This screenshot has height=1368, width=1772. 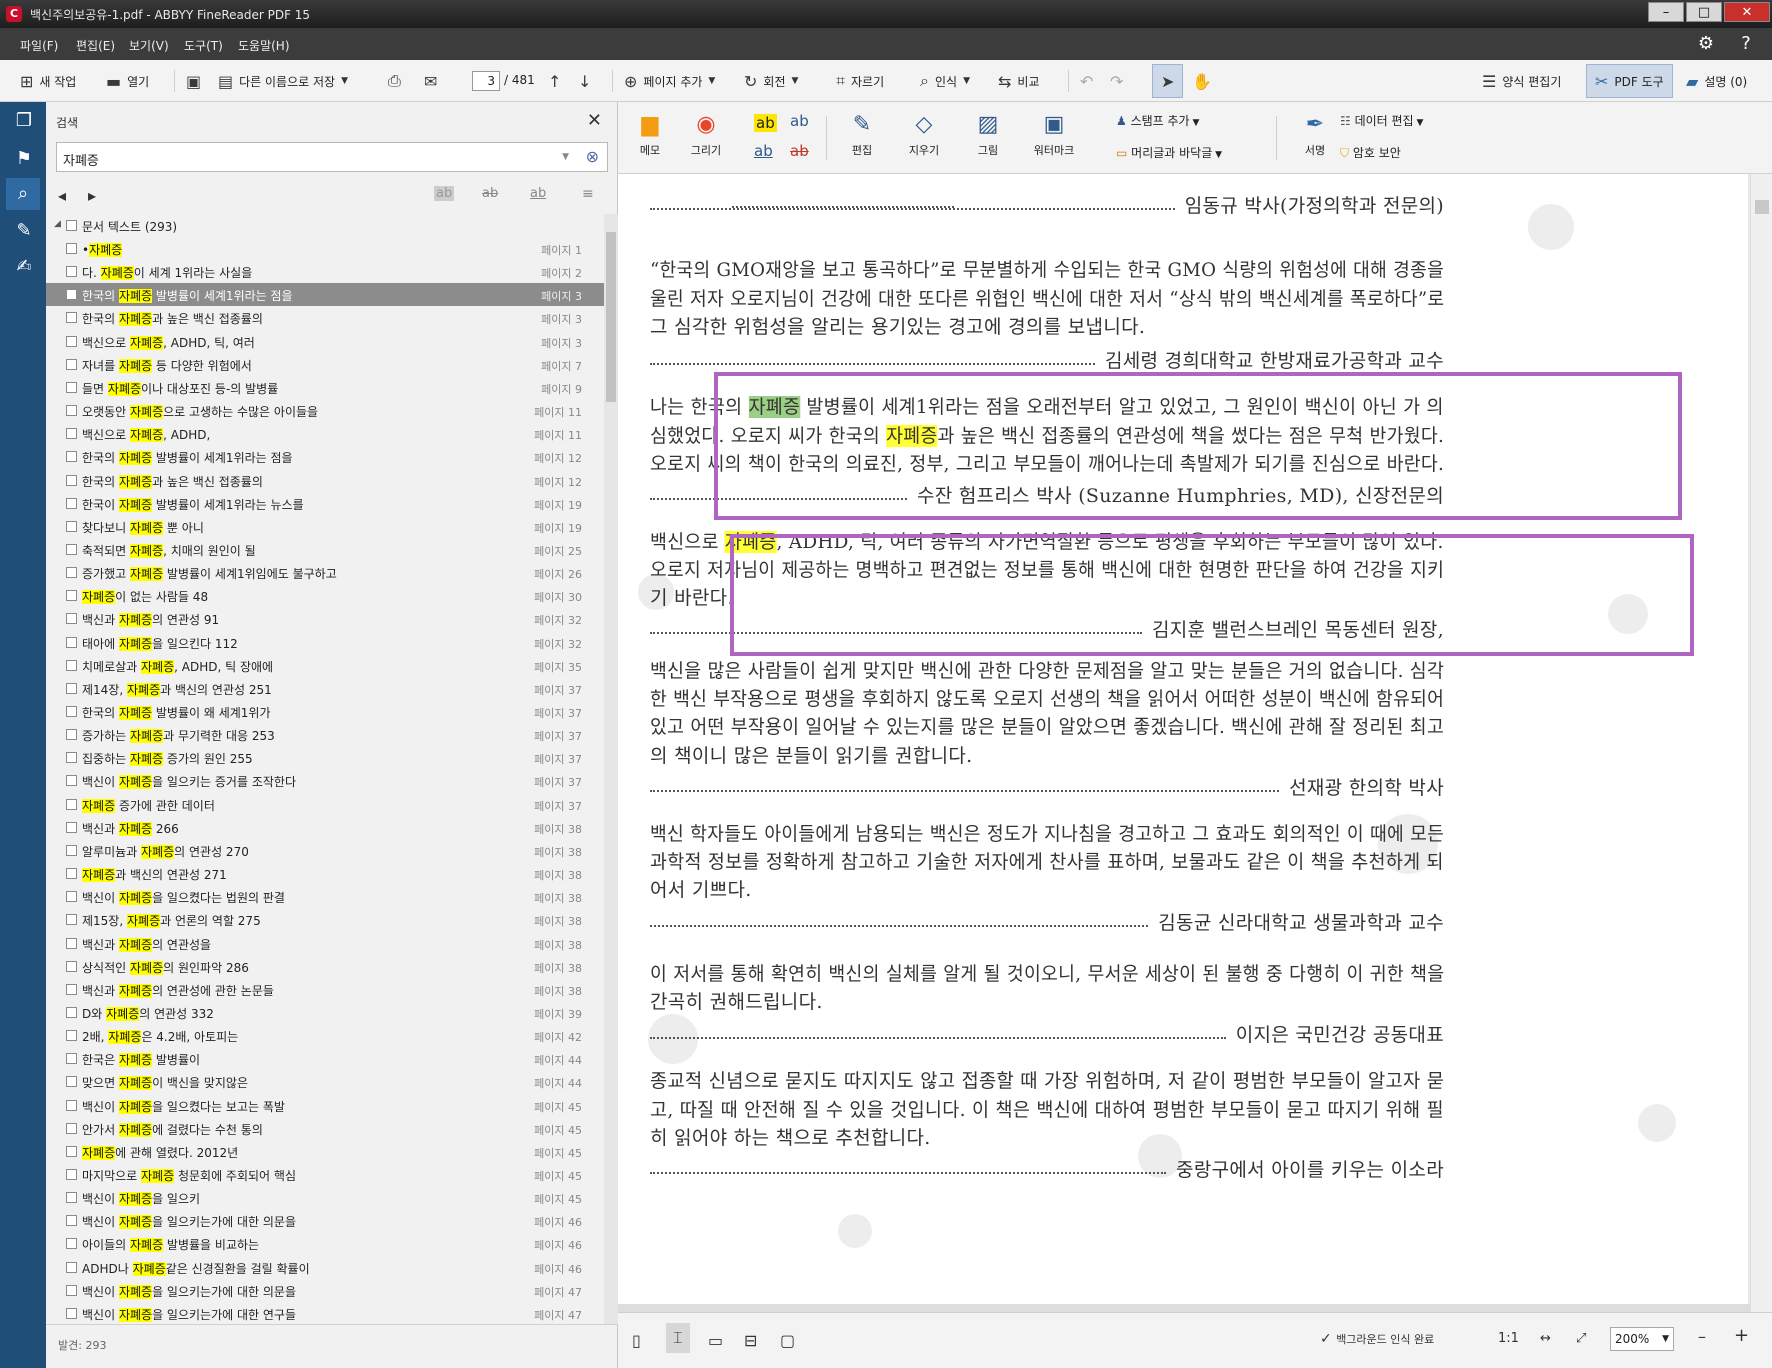 What do you see at coordinates (326, 1151) in the screenshot?
I see `search-result-row: 자폐증에 관해 열렸다. 2012년 페이지 45` at bounding box center [326, 1151].